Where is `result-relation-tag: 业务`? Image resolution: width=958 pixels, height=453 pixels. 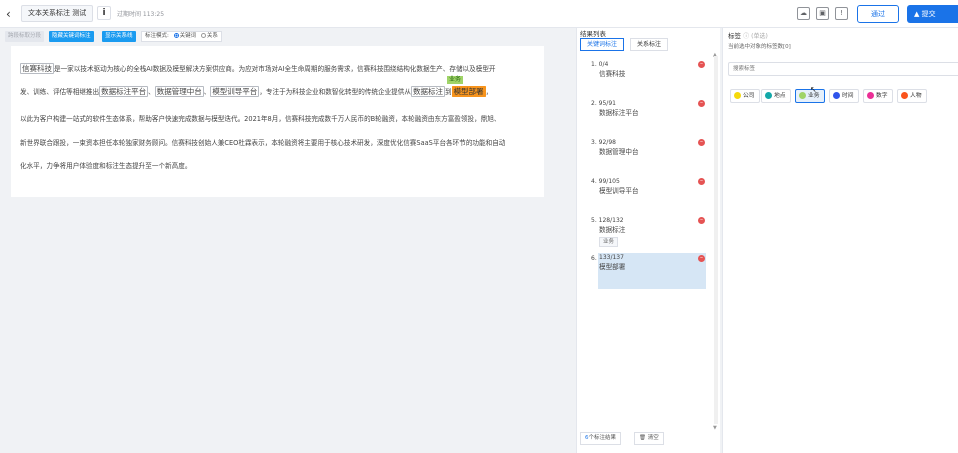
result-relation-tag: 业务 is located at coordinates (609, 242).